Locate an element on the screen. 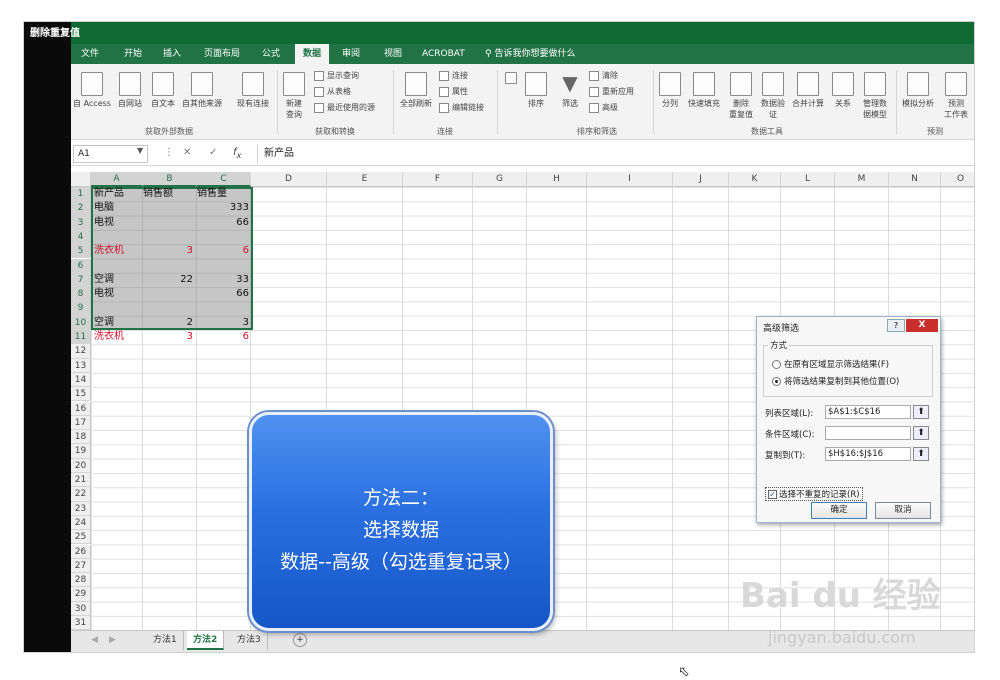 The image size is (1000, 680). from-access-button: 自 Access is located at coordinates (92, 90).